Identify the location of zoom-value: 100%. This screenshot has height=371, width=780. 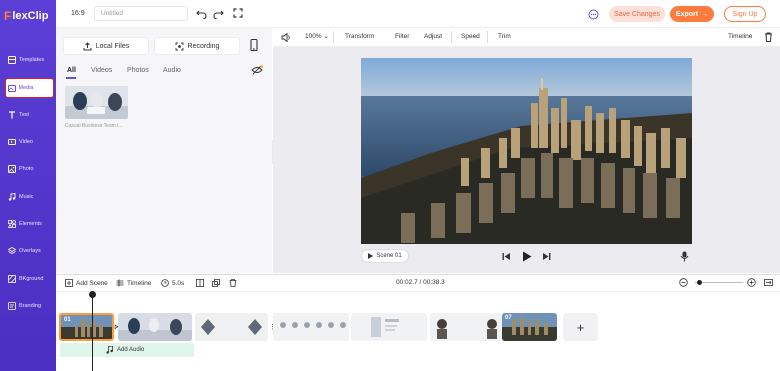
(313, 36).